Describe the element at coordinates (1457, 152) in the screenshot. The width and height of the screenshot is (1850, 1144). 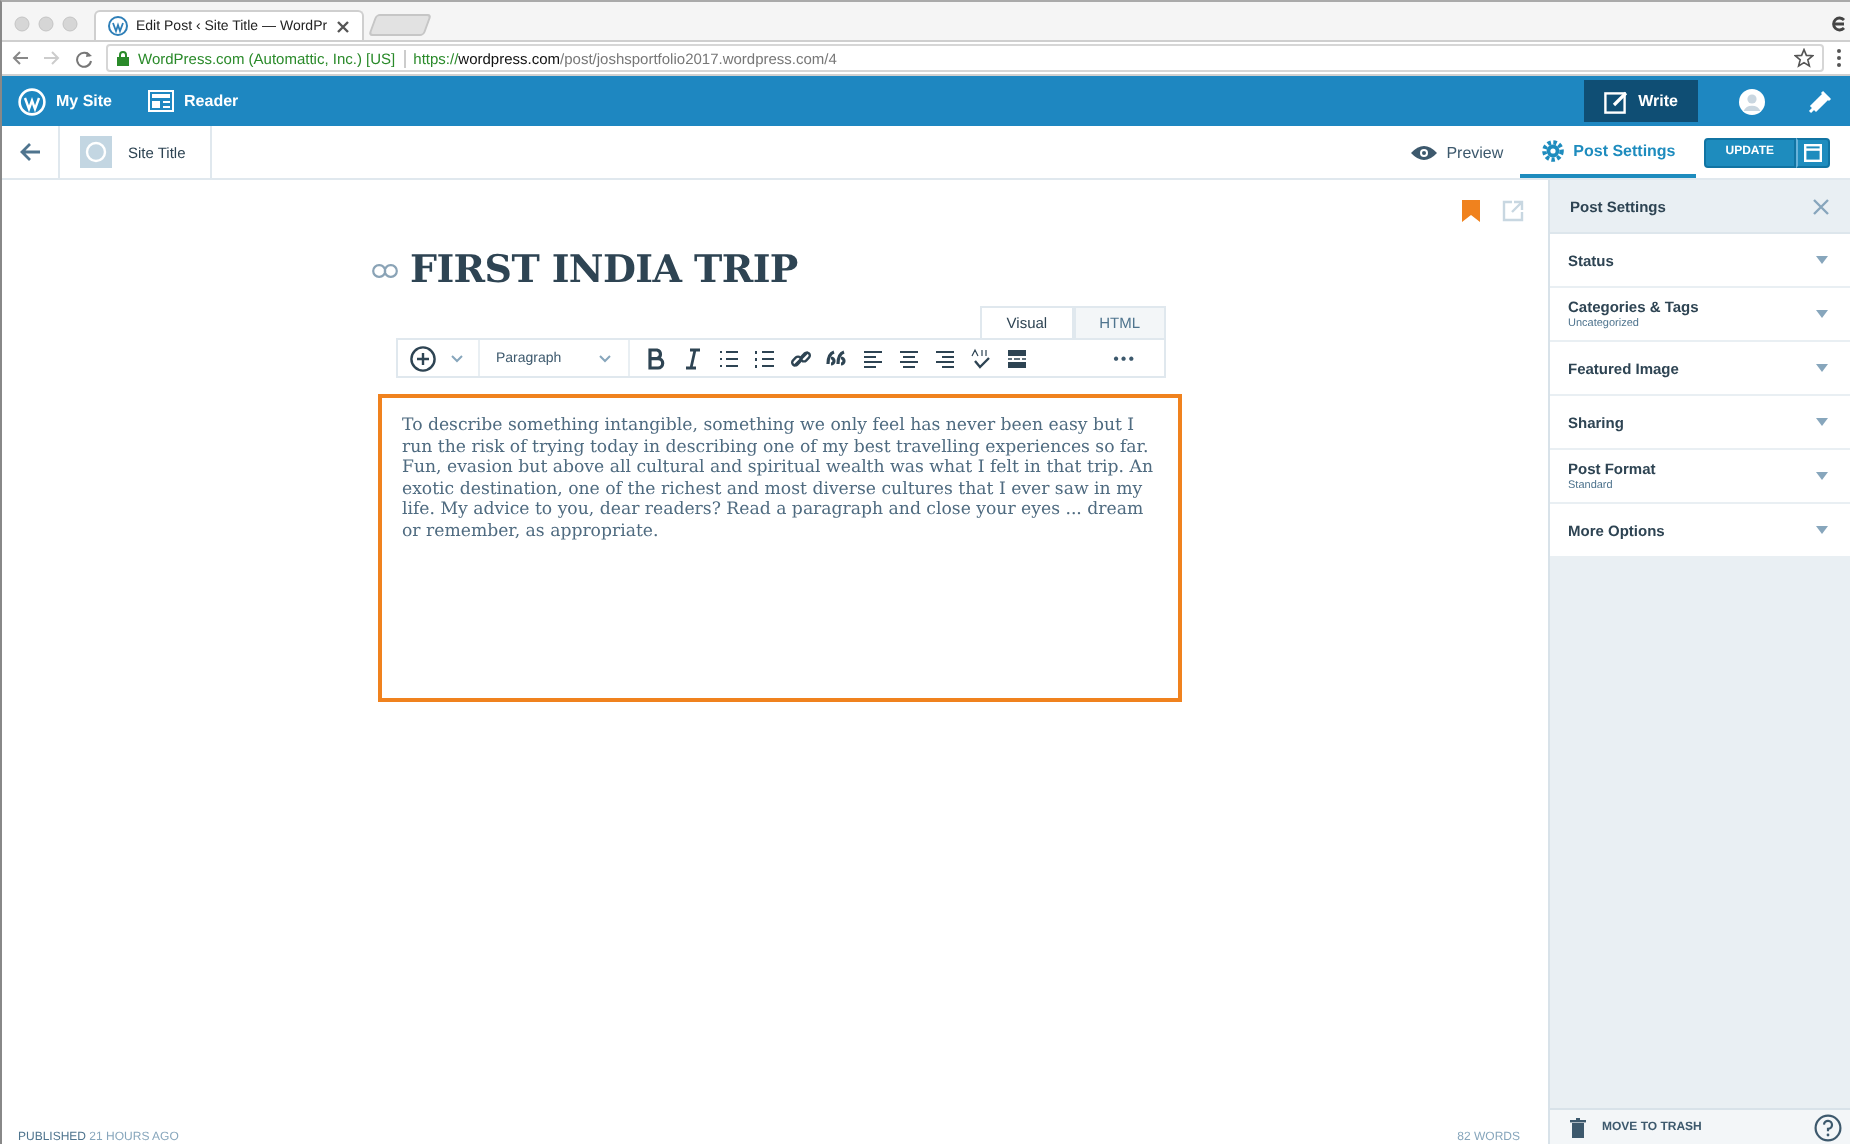
I see `preview-link: Preview` at that location.